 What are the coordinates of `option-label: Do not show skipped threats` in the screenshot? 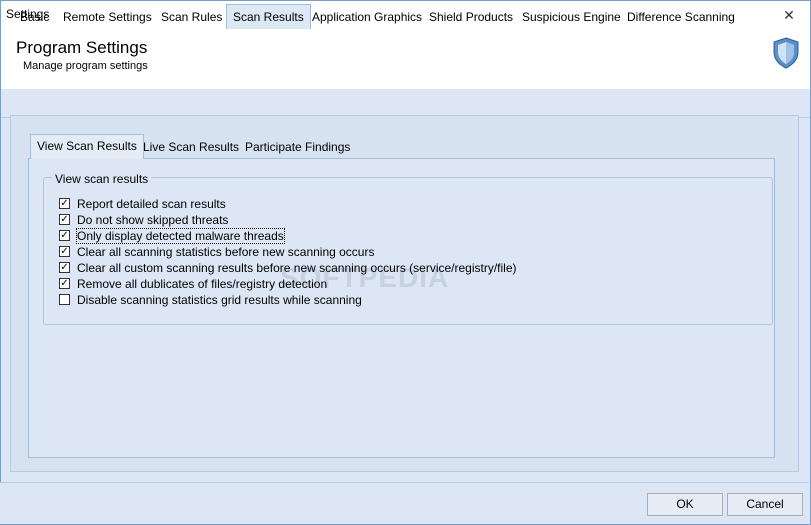 It's located at (153, 220).